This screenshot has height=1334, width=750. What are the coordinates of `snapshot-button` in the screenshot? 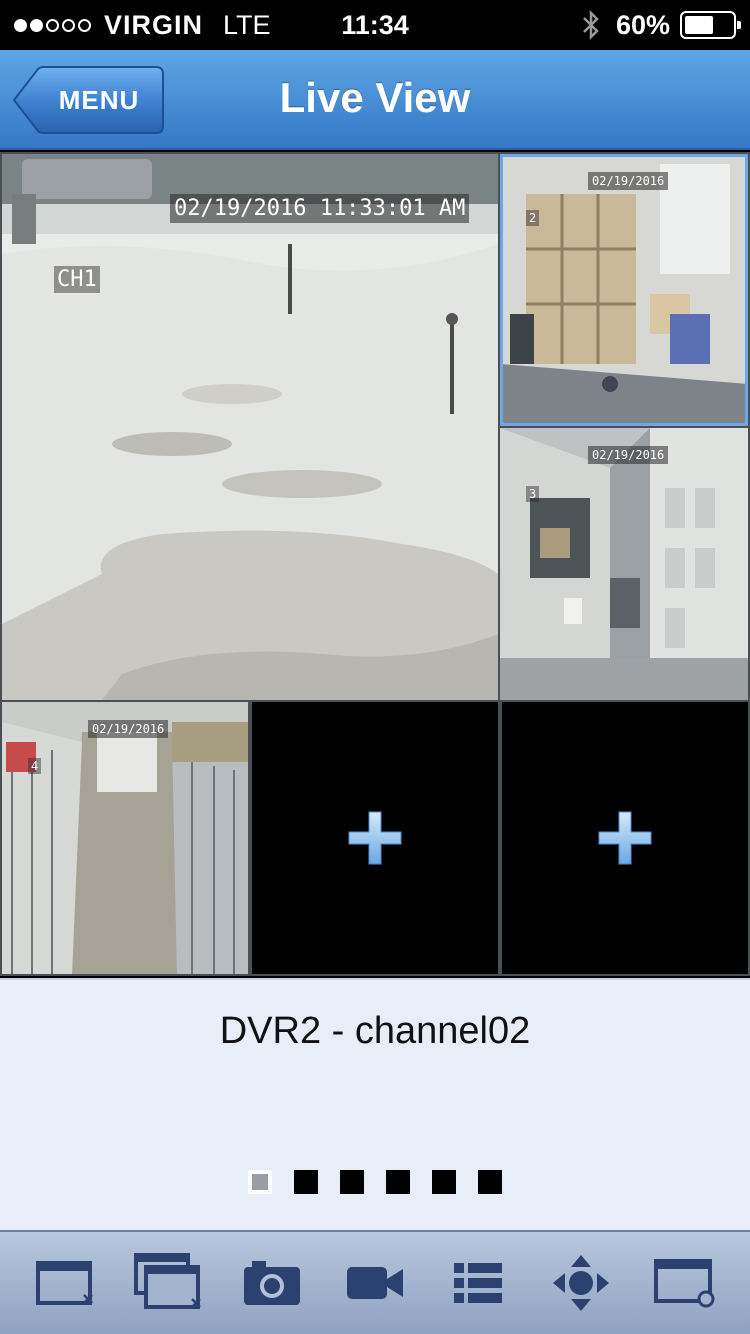 It's located at (272, 1283).